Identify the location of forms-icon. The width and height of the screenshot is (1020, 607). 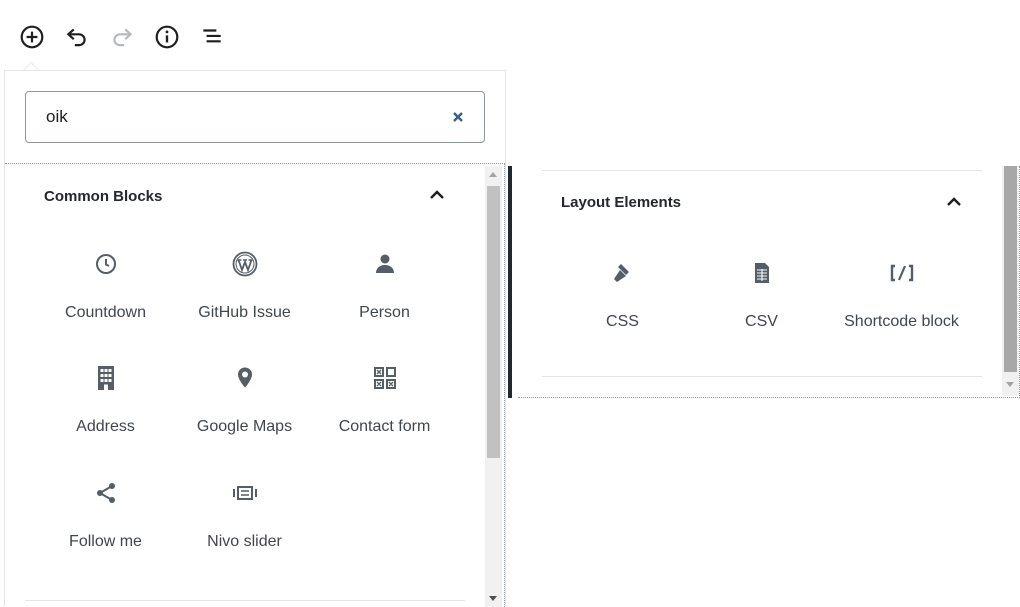
(384, 378).